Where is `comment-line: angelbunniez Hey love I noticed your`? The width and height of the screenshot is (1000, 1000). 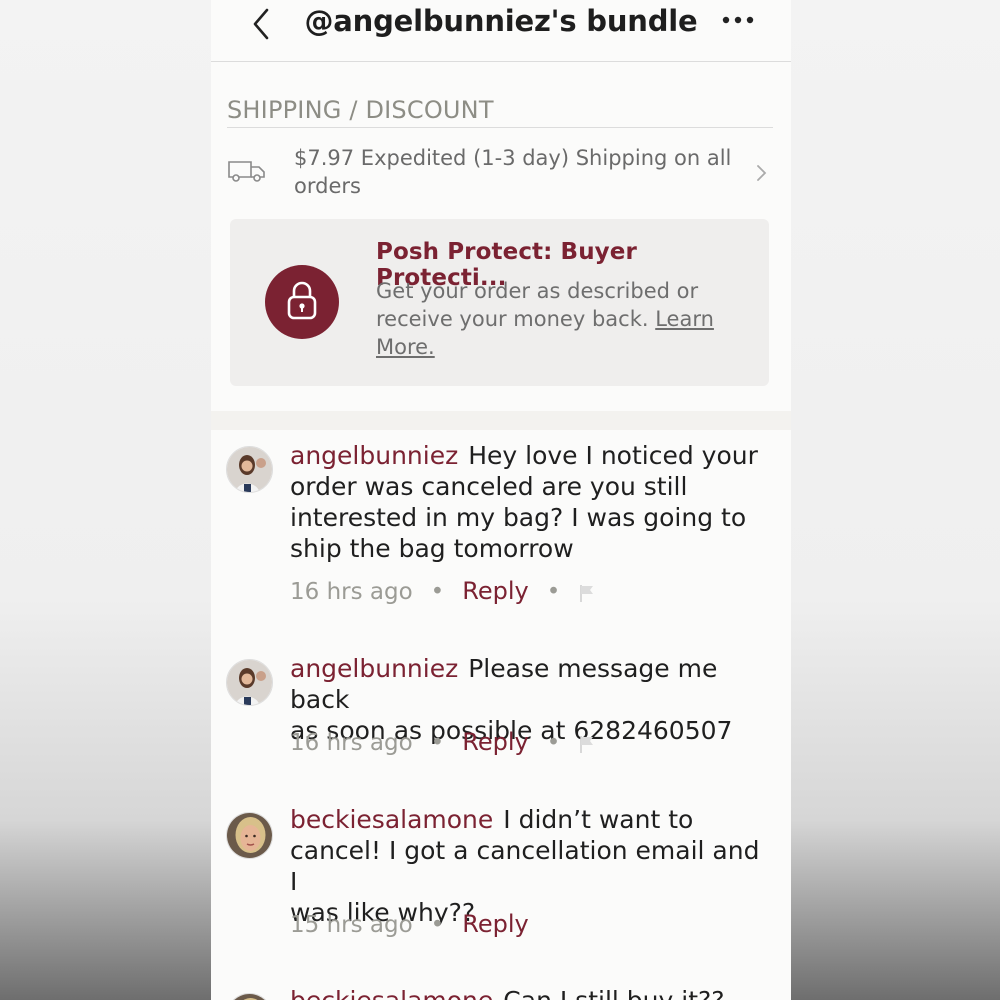 comment-line: angelbunniez Hey love I noticed your is located at coordinates (530, 455).